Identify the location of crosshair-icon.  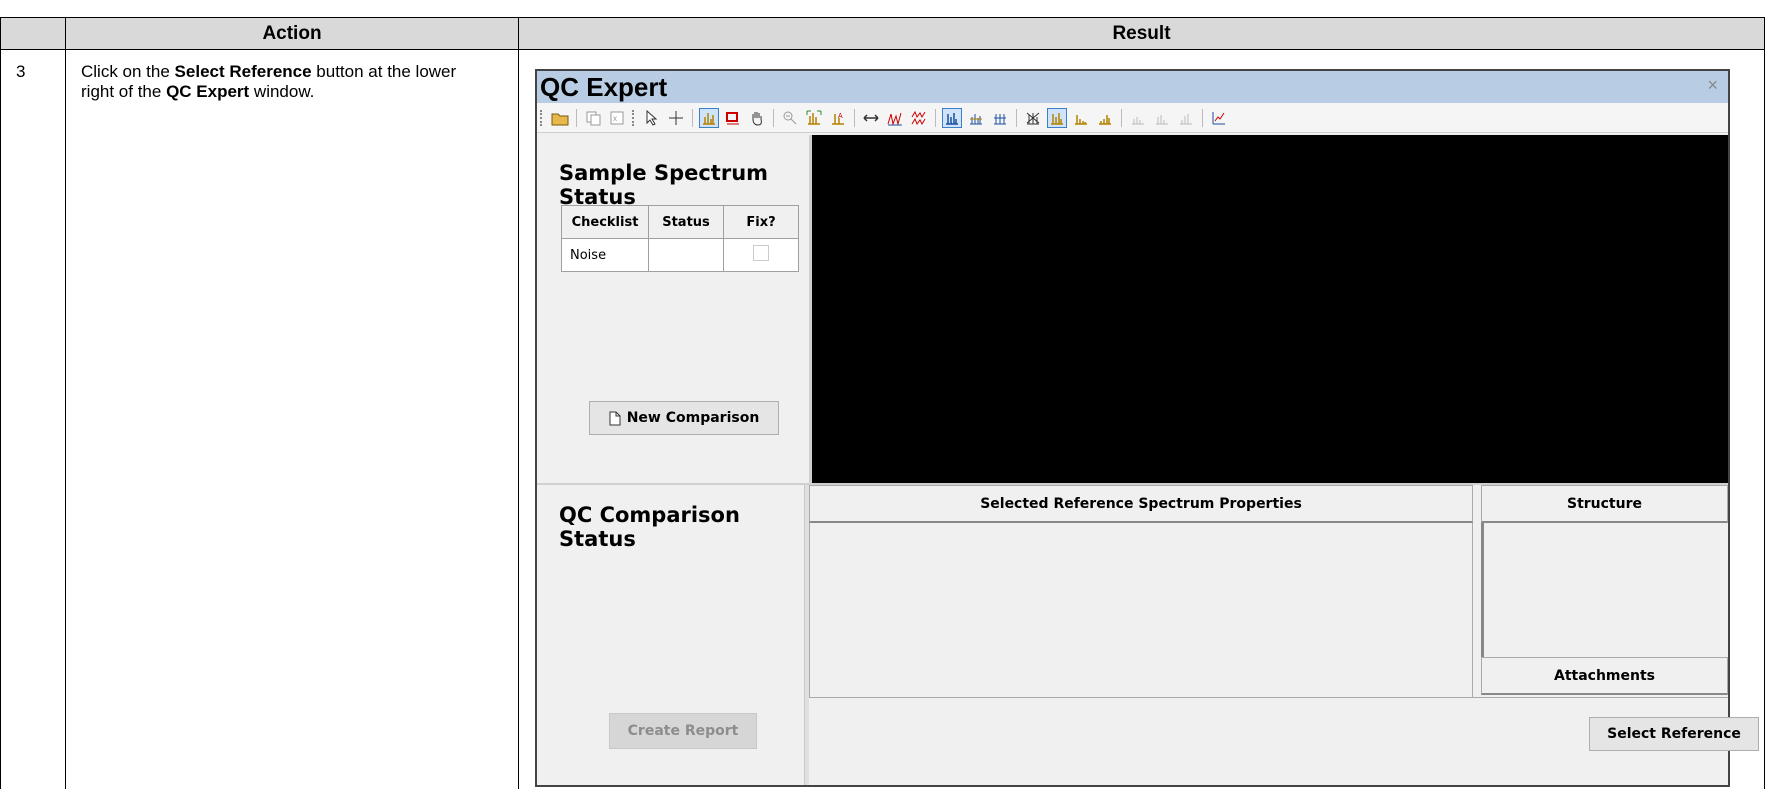
(676, 118).